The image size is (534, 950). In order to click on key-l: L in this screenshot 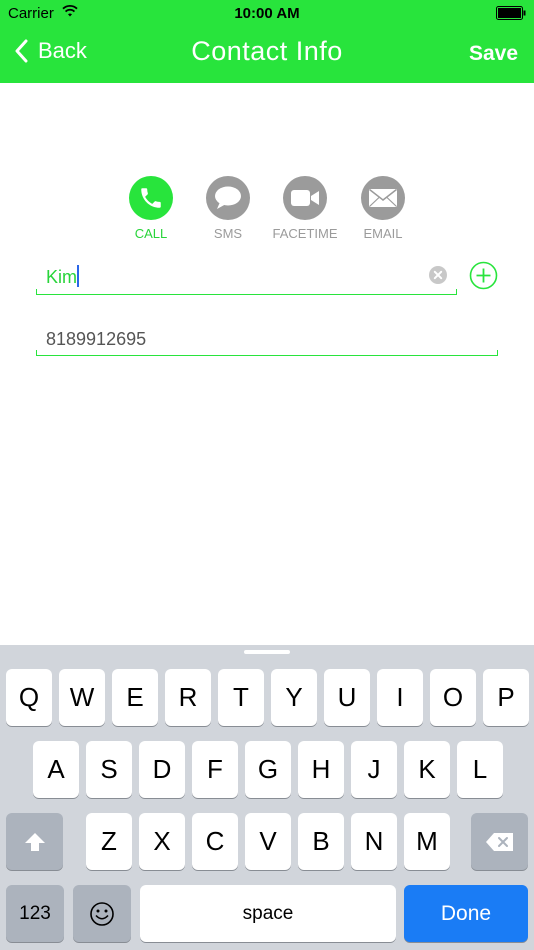, I will do `click(480, 769)`.